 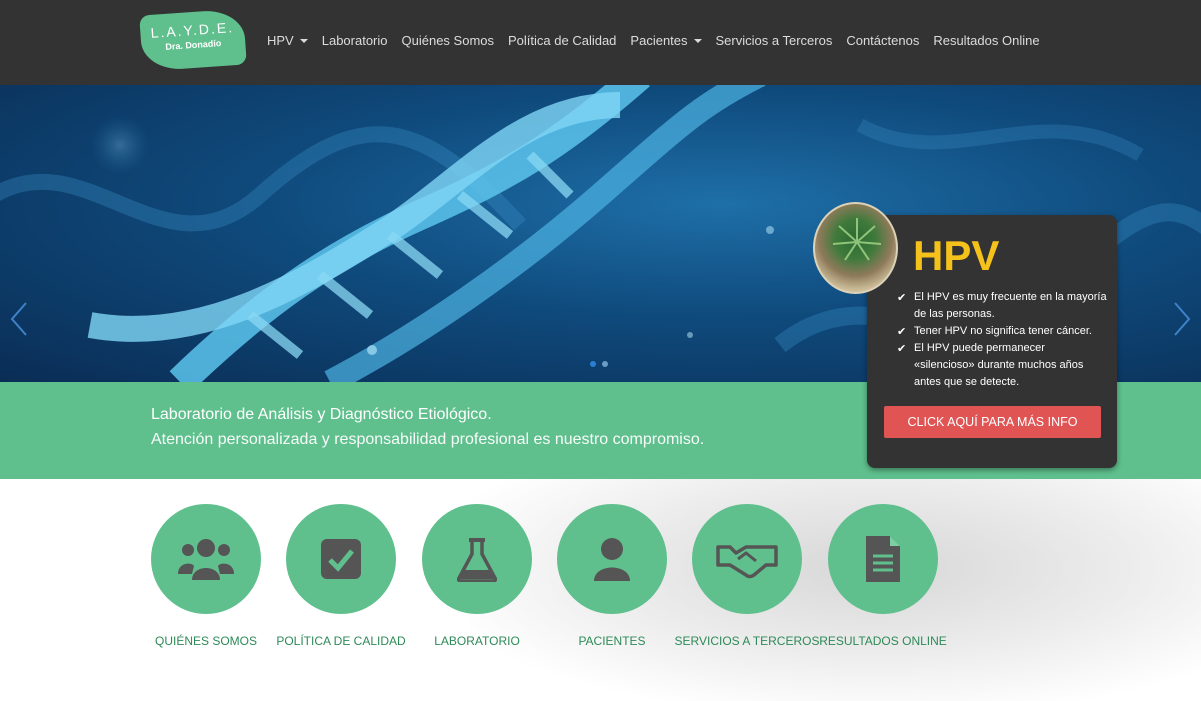 I want to click on feature-pacientes: PACIENTES, so click(x=612, y=577).